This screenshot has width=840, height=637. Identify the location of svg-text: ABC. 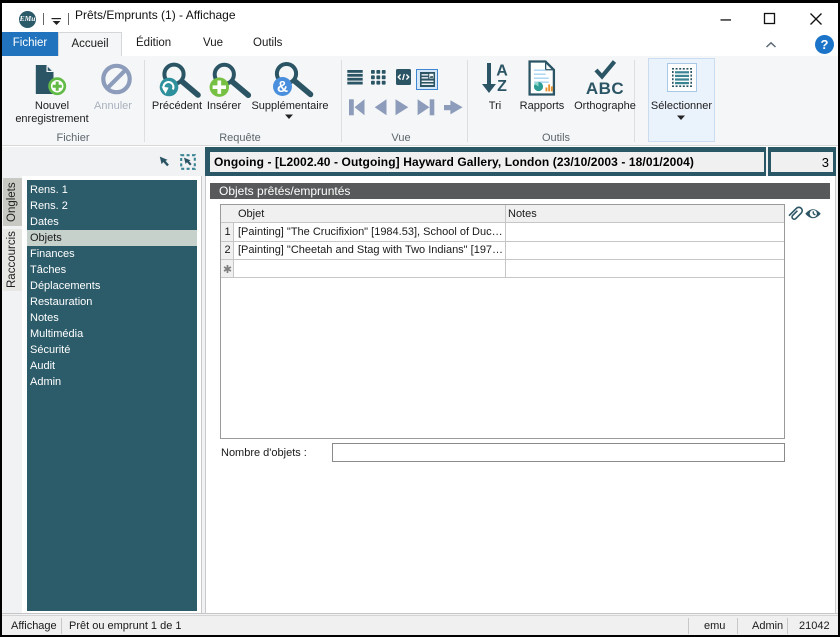
(605, 88).